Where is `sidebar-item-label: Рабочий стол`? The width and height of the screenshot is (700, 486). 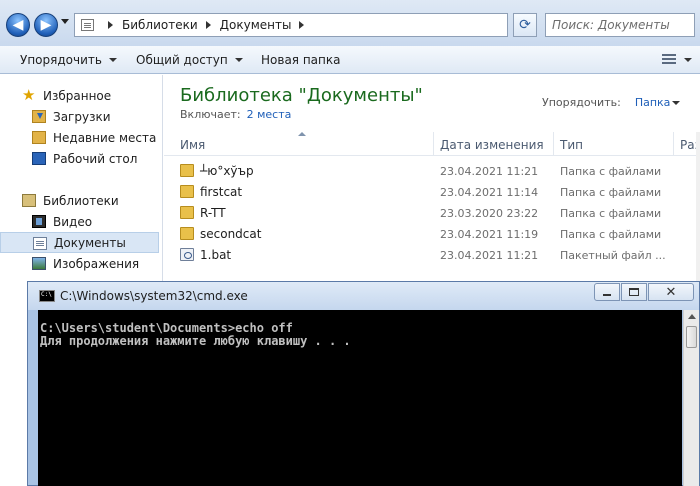 sidebar-item-label: Рабочий стол is located at coordinates (95, 158).